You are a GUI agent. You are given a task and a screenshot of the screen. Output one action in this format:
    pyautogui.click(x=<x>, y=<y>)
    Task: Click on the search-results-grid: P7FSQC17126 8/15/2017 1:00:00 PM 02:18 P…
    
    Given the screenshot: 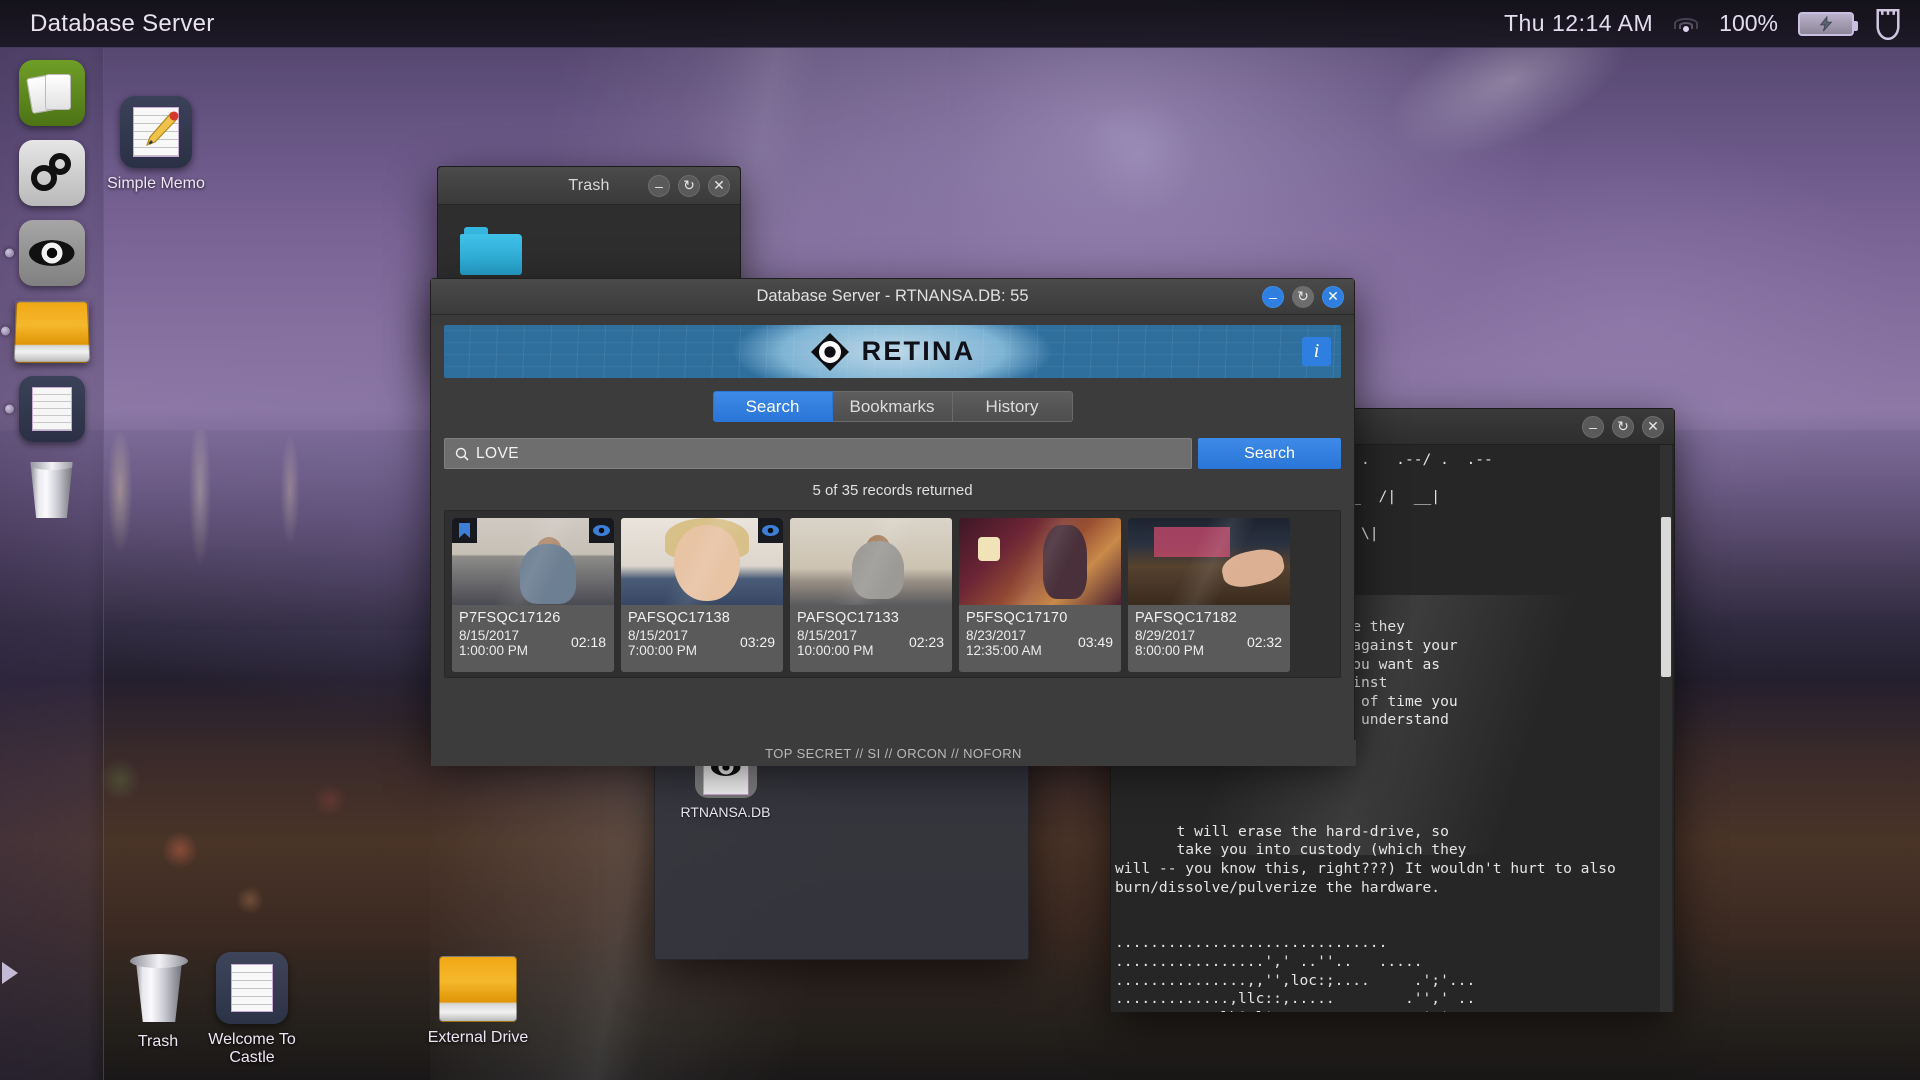 What is the action you would take?
    pyautogui.click(x=892, y=594)
    